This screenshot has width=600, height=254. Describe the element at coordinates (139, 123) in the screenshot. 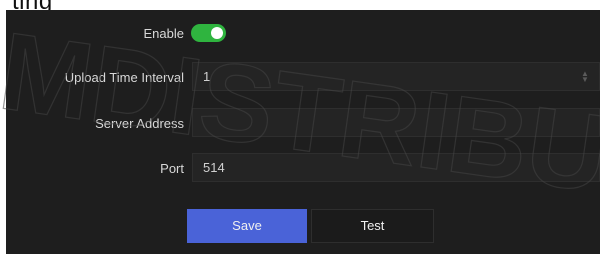

I see `server-address-label: Server Address` at that location.